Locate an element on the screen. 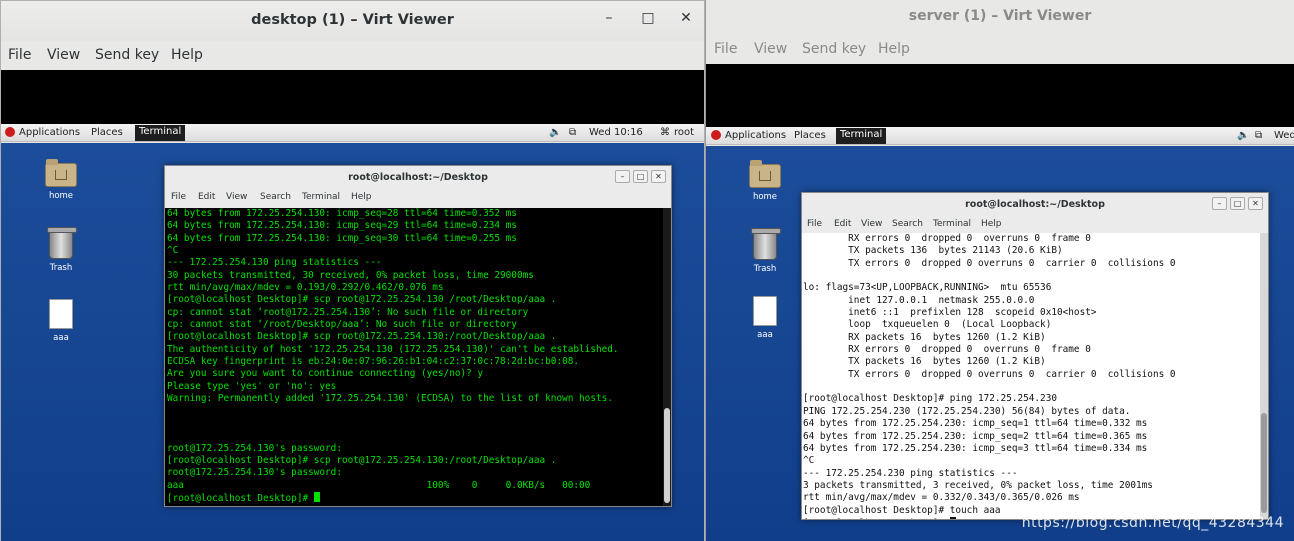 The image size is (1294, 541). close-icon: ✕ is located at coordinates (686, 18).